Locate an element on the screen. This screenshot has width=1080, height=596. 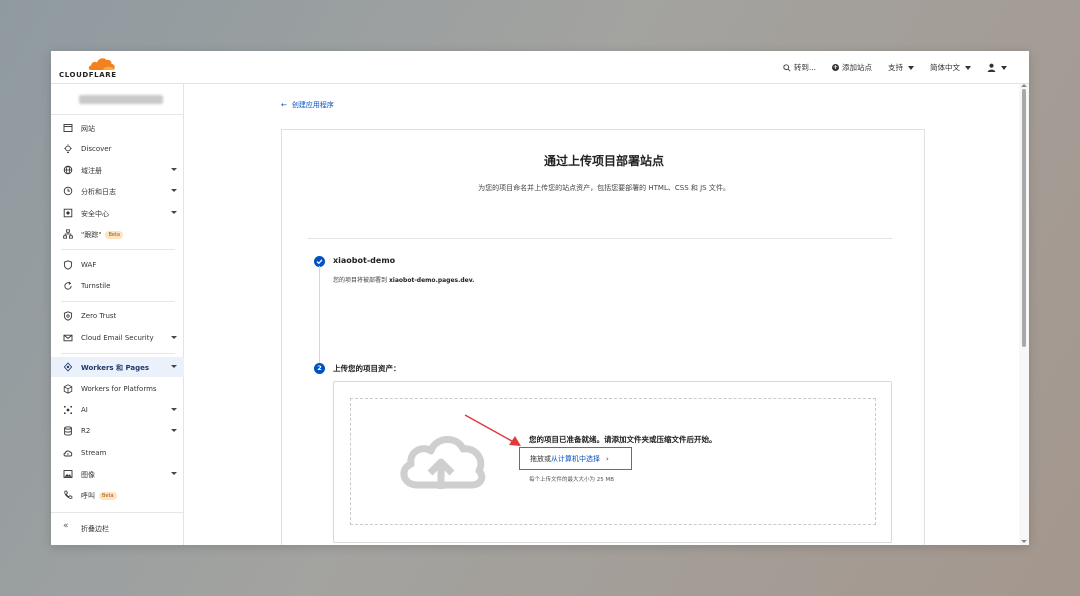
sidebar-item-cloud-email-security: Cloud Email Security is located at coordinates (117, 338).